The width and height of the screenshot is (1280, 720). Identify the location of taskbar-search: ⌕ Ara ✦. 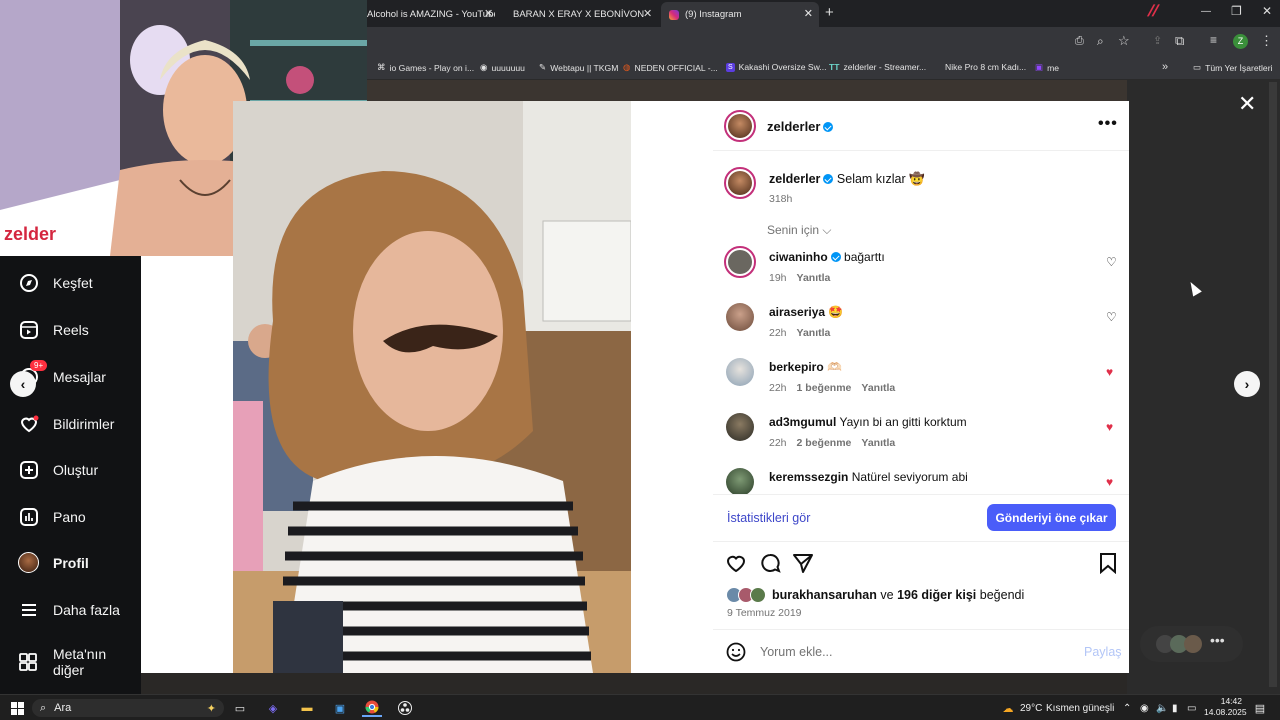
(128, 708).